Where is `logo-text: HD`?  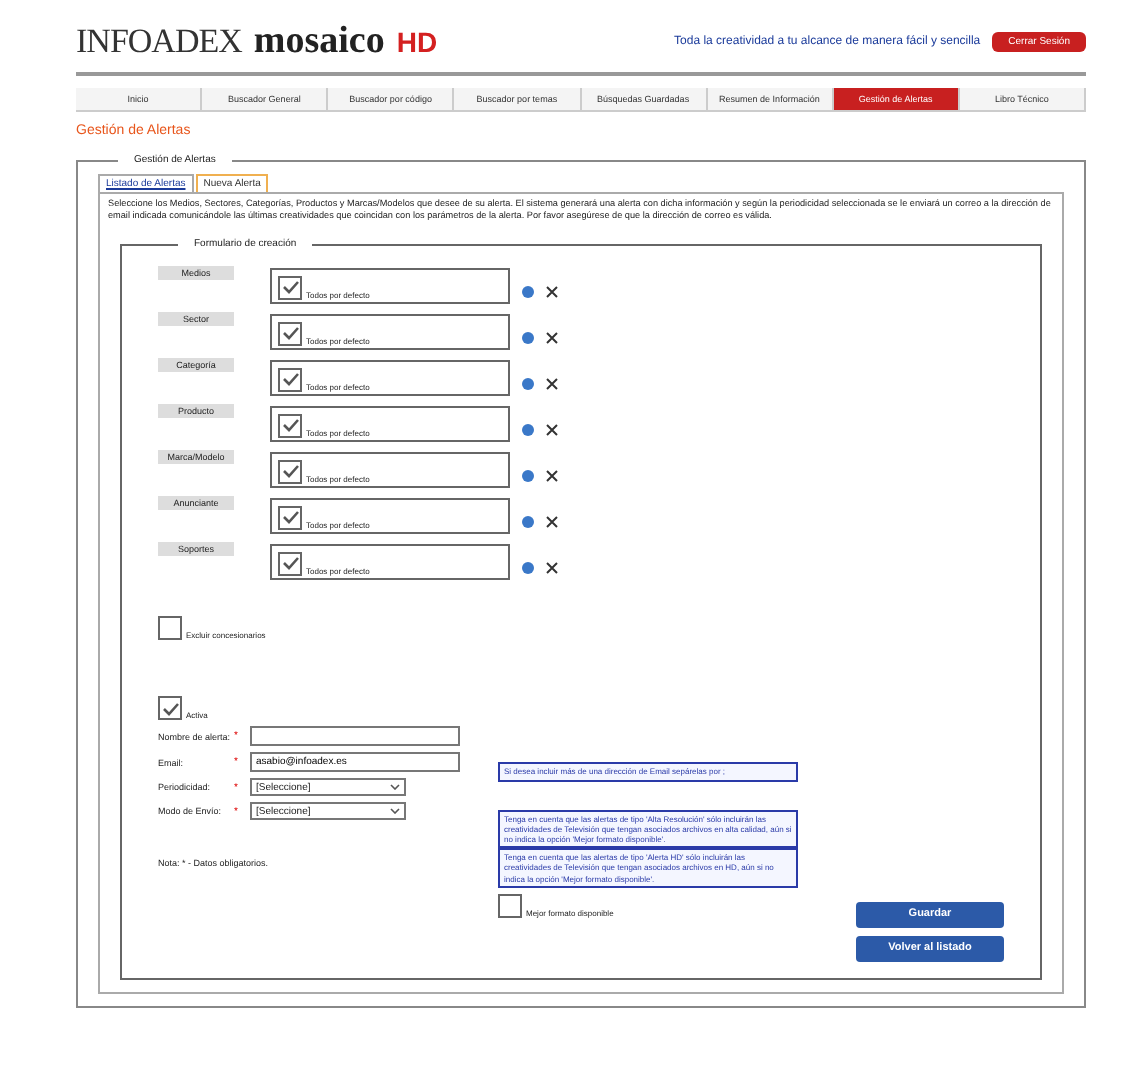 logo-text: HD is located at coordinates (417, 42).